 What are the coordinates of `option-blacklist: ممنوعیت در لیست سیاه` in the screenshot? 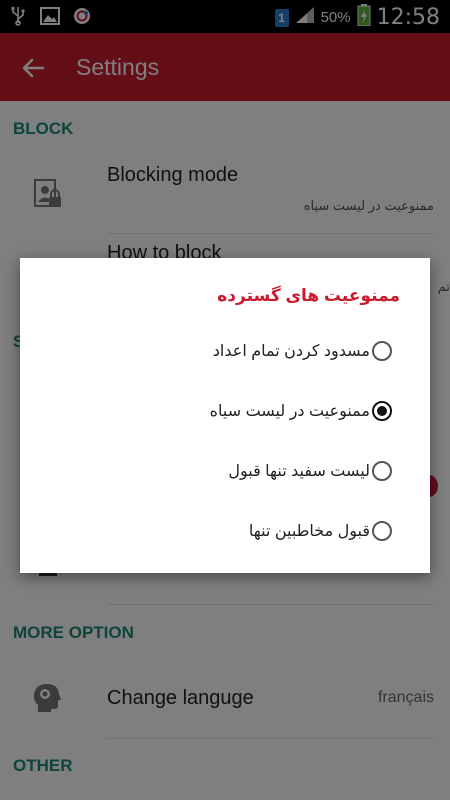 It's located at (225, 413).